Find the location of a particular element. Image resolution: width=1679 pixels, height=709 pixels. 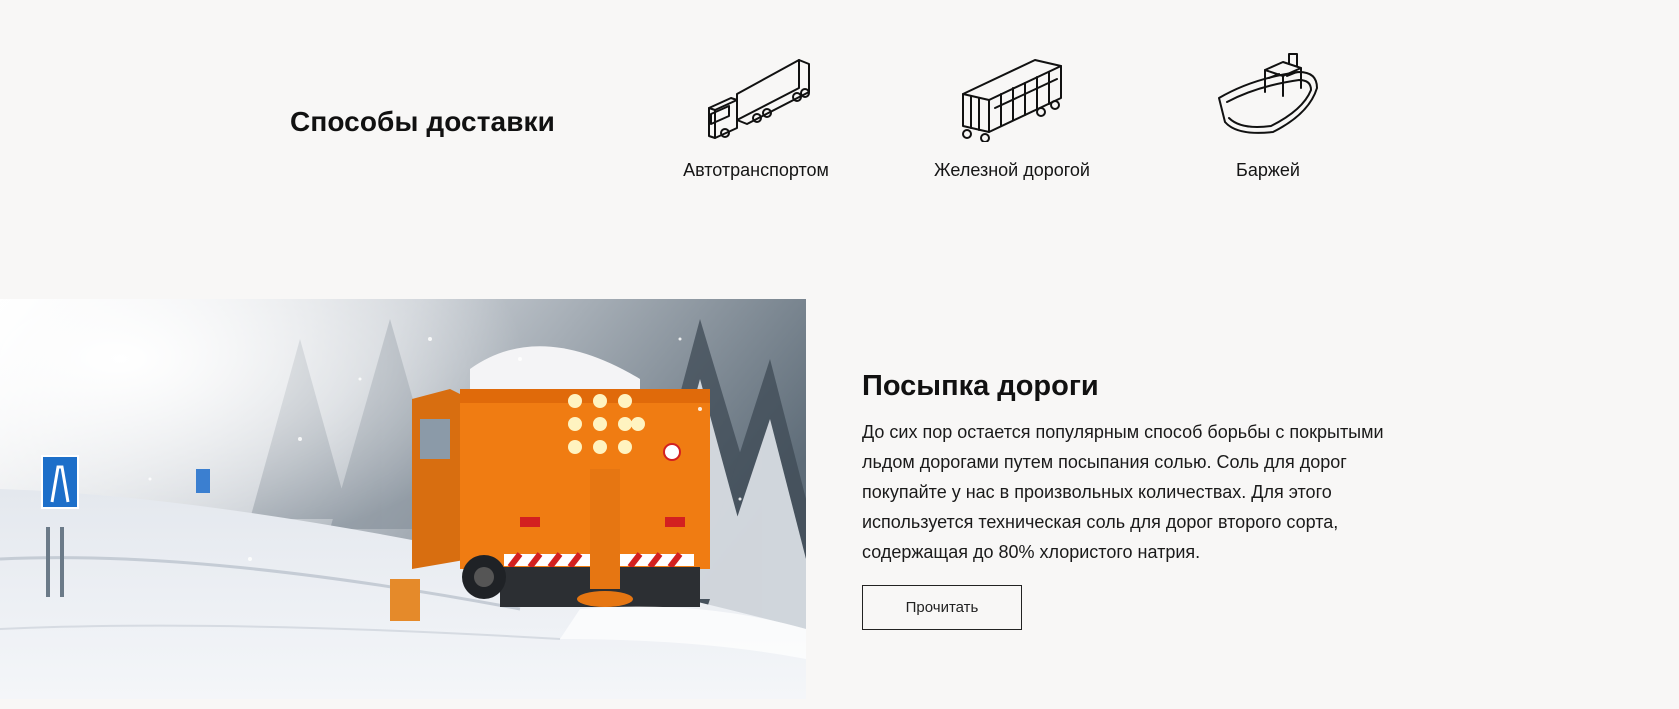

article-title: Посыпка дороги is located at coordinates (980, 386).